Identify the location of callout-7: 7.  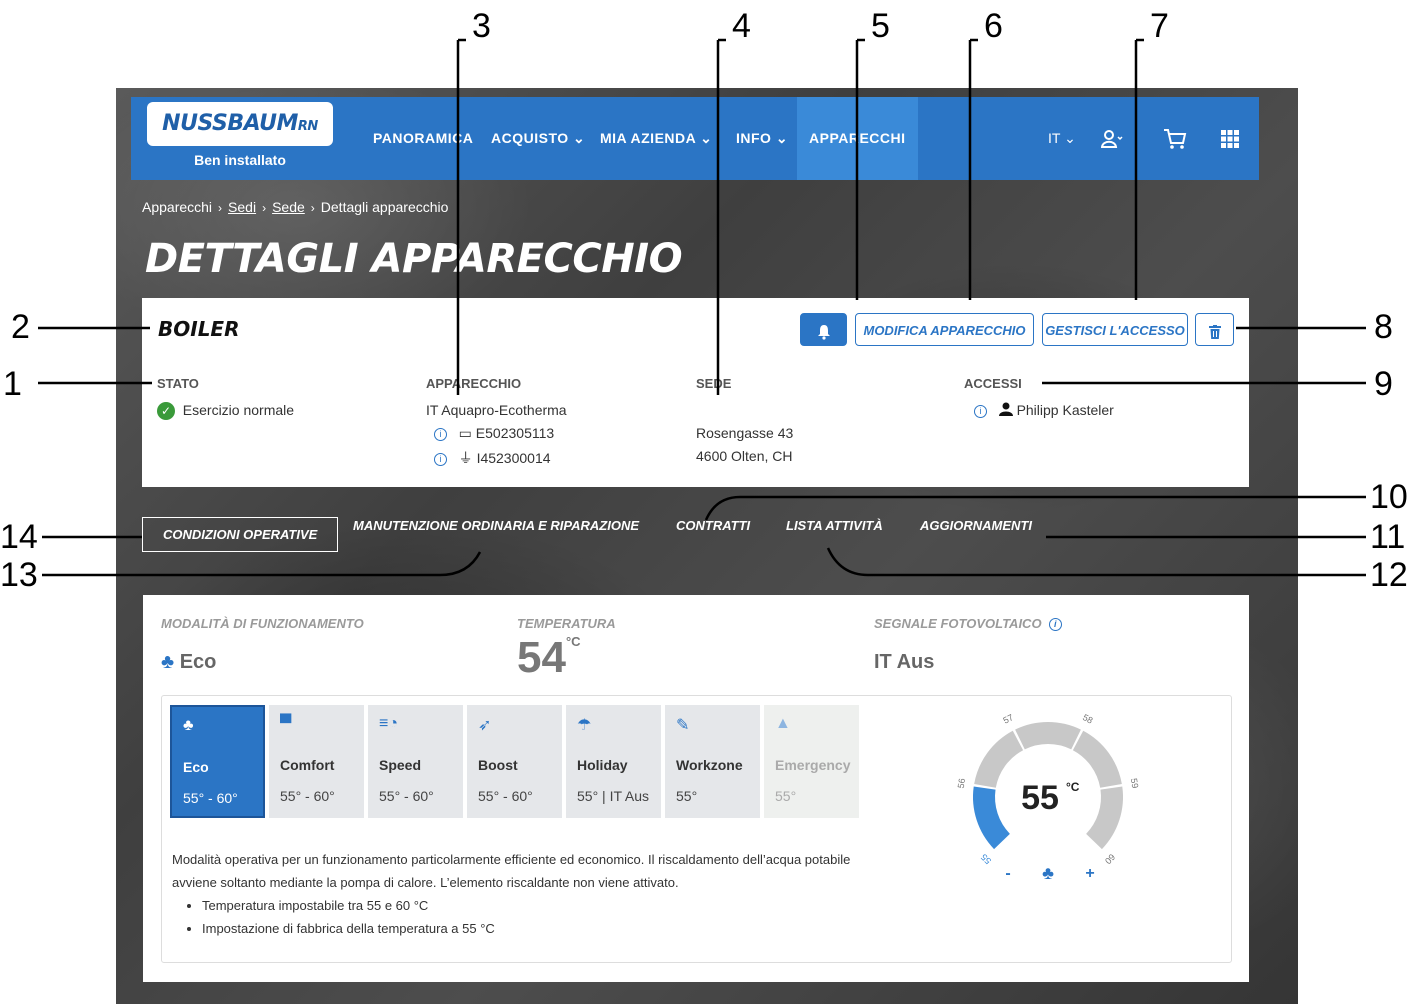
(1159, 26).